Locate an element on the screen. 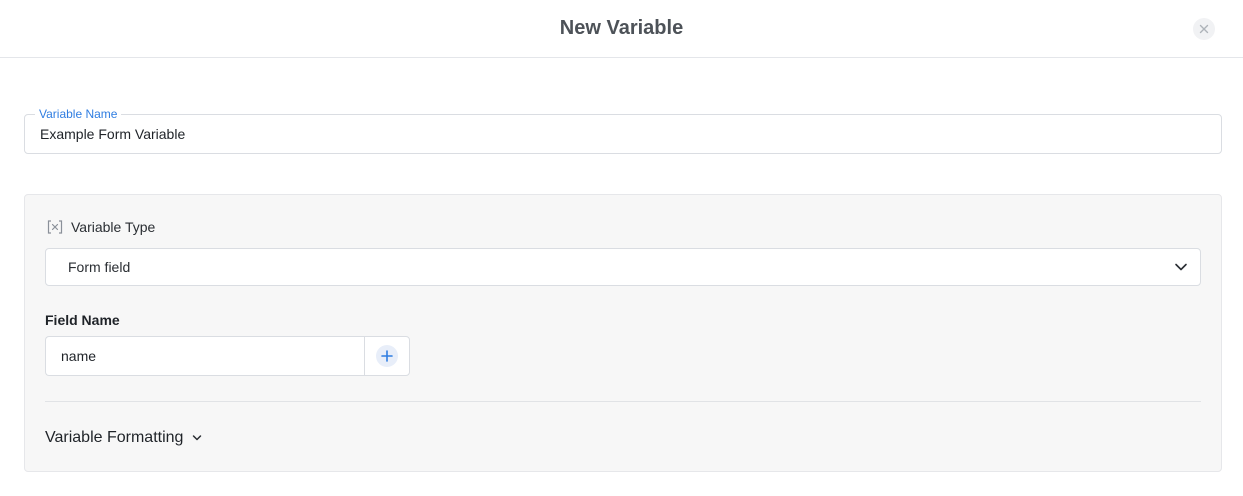 This screenshot has height=496, width=1243. variable-formatting-toggle: Variable Formatting is located at coordinates (124, 438).